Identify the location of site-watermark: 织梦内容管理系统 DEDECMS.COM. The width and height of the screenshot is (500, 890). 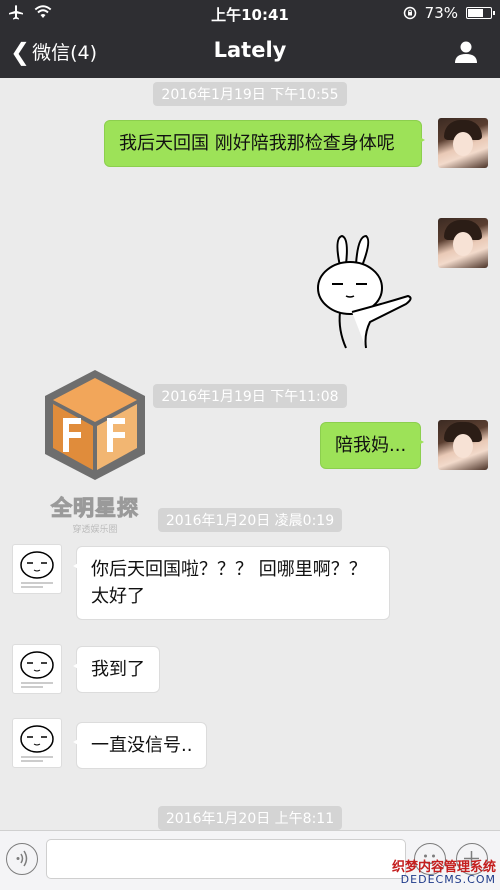
(444, 873).